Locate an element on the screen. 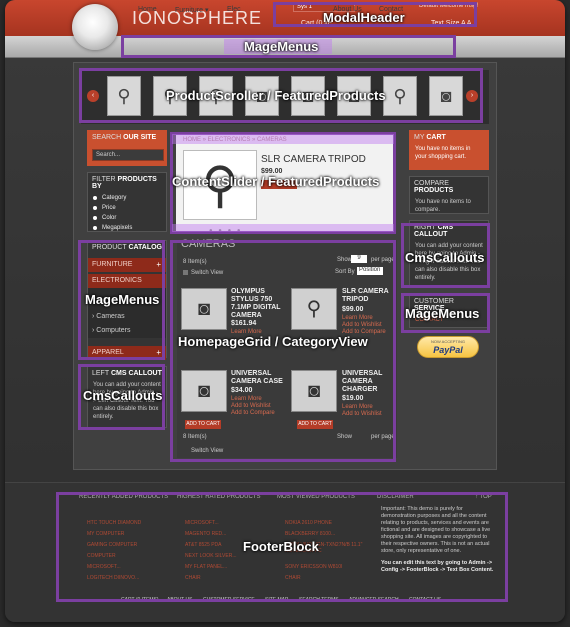 This screenshot has height=627, width=570. store-logo-icon is located at coordinates (95, 27).